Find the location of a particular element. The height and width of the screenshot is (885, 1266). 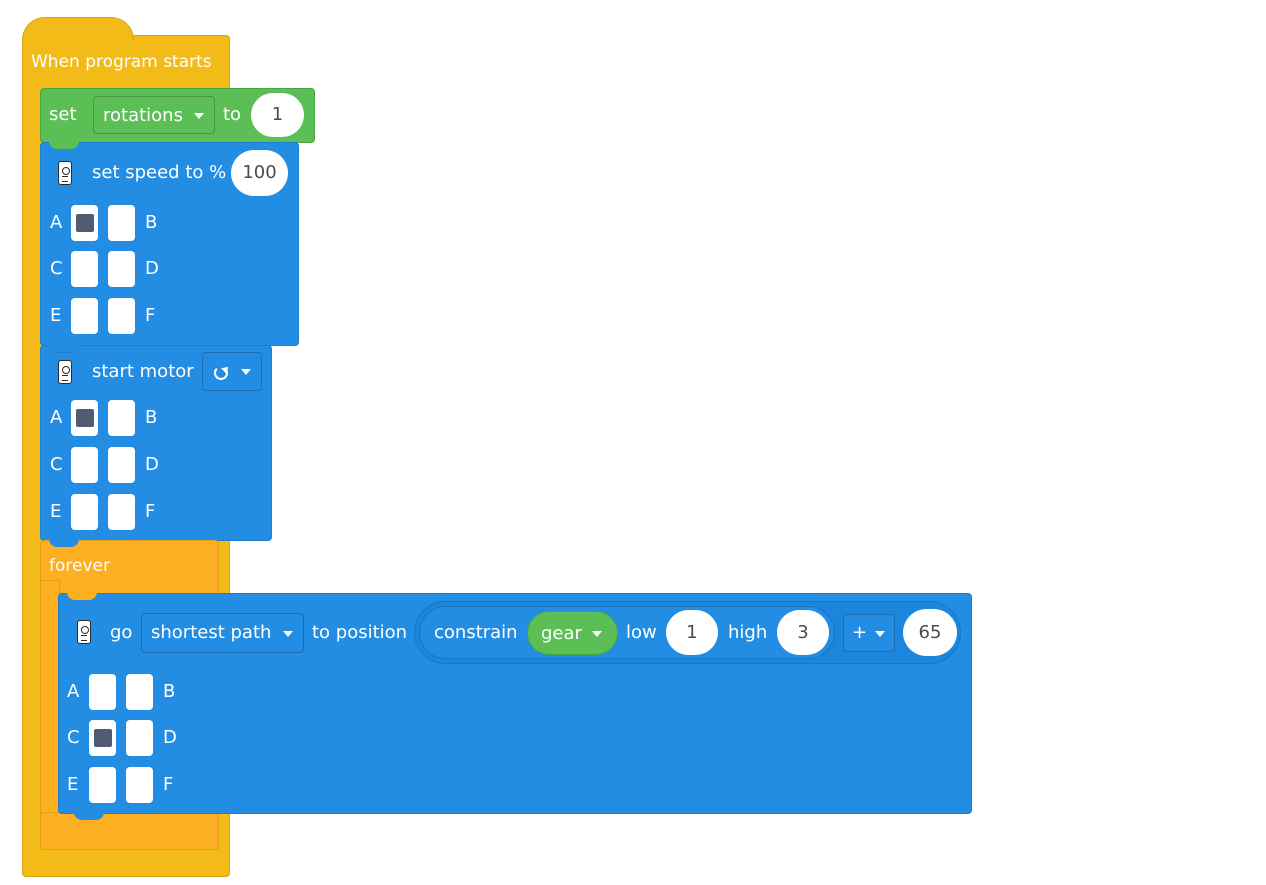

gear-variable-dropdown: gear is located at coordinates (572, 633).